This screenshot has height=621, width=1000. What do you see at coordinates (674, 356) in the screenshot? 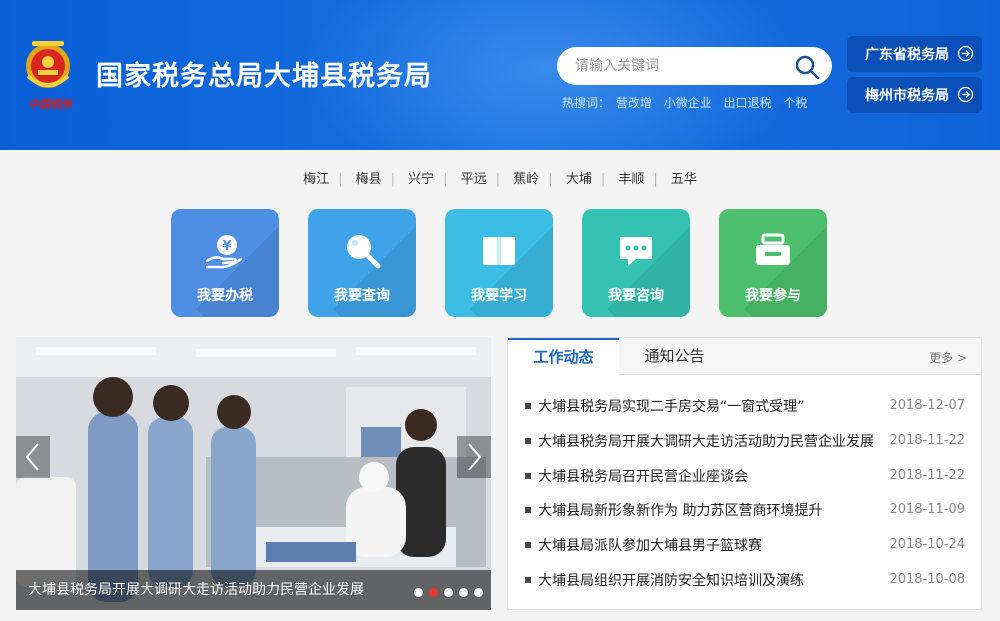
I see `tab-notices: 通知公告` at bounding box center [674, 356].